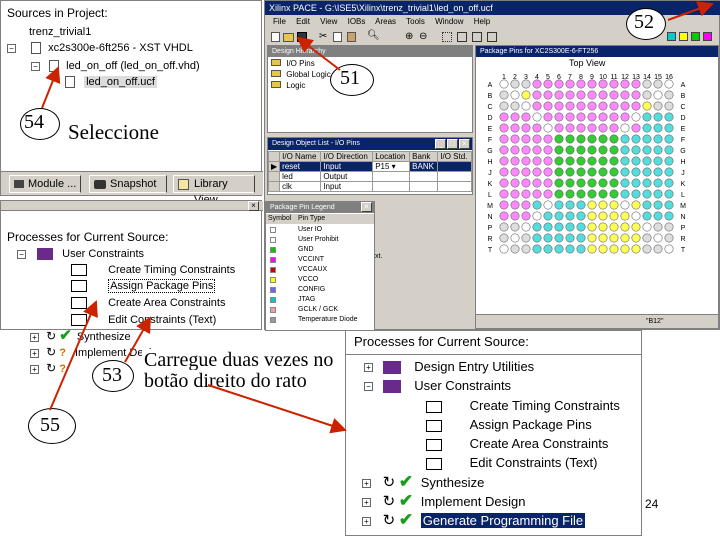 The width and height of the screenshot is (720, 540). Describe the element at coordinates (214, 190) in the screenshot. I see `tab-library-view: Library View` at that location.